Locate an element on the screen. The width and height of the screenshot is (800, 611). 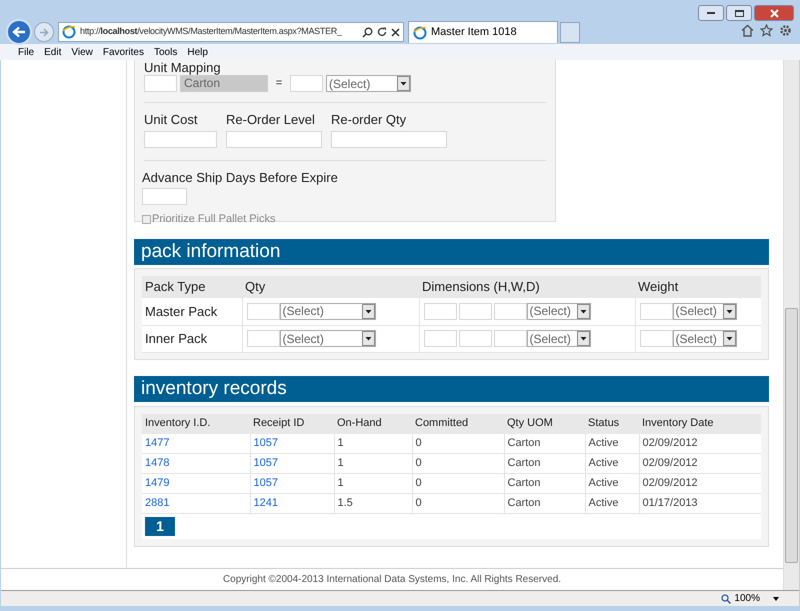
column-header: Dimensions (H,W,D) is located at coordinates (527, 287).